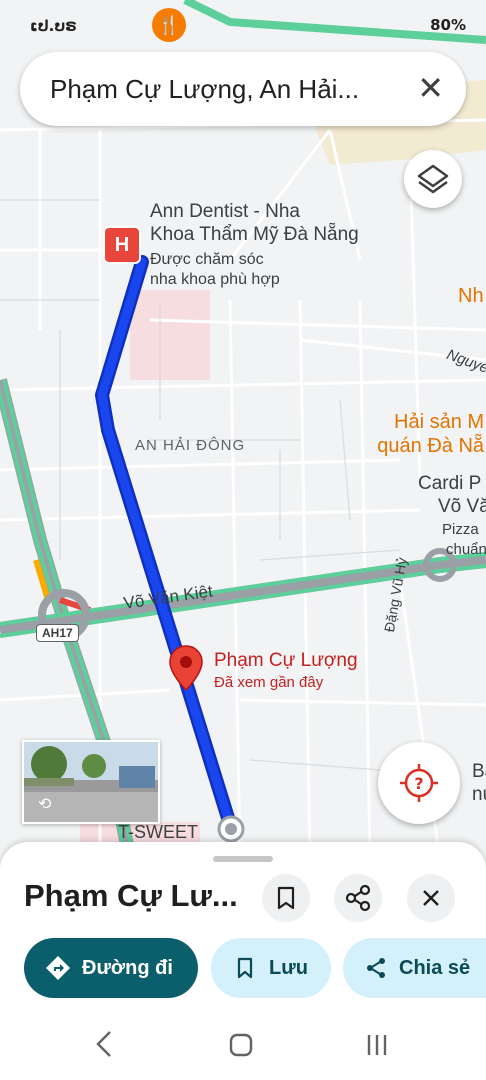  Describe the element at coordinates (207, 259) in the screenshot. I see `dentist-sub-line1: Được chăm sóc` at that location.